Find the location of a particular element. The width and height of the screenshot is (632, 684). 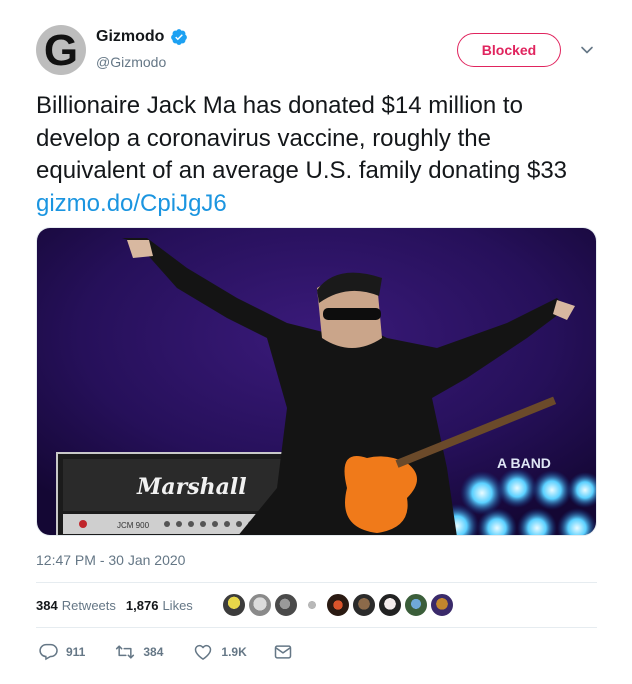

envelope-icon is located at coordinates (282, 652).